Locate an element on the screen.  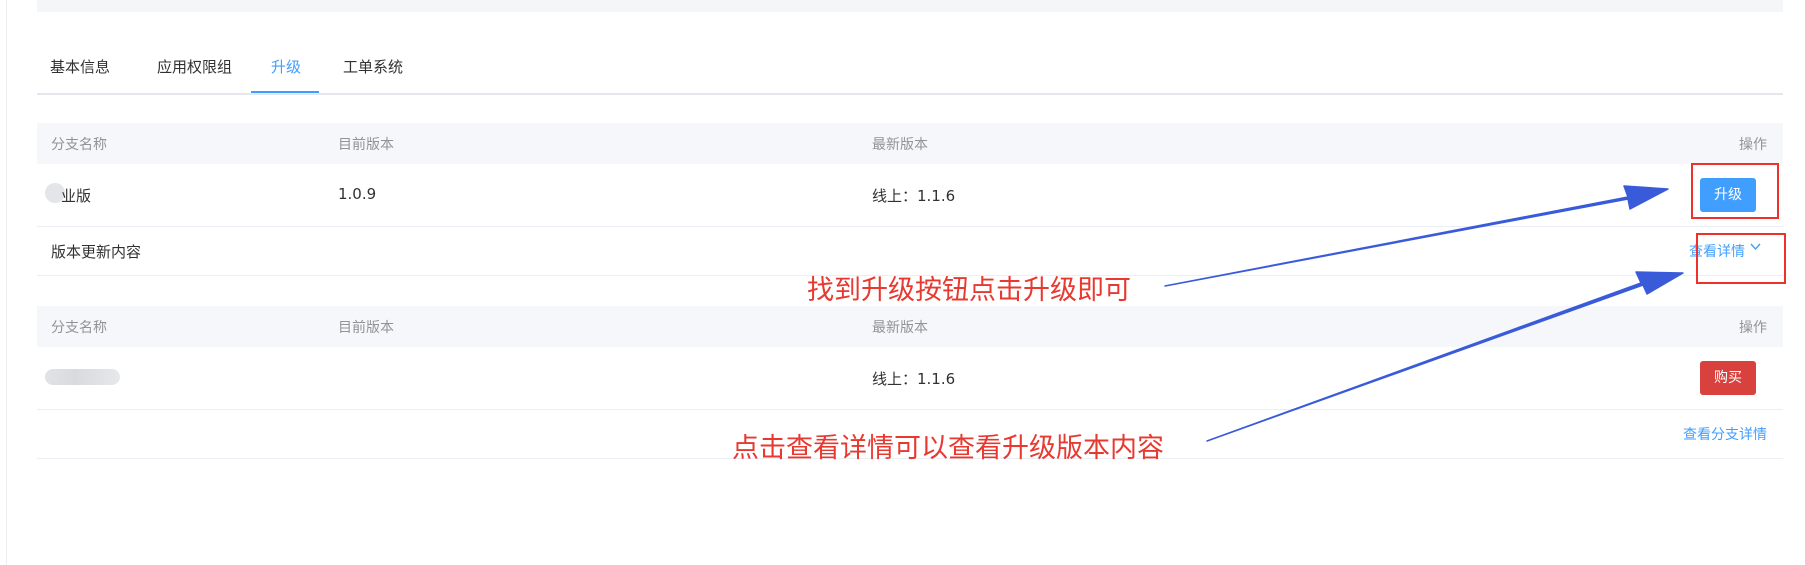
arrow-to-upgrade-icon is located at coordinates (1416, 236).